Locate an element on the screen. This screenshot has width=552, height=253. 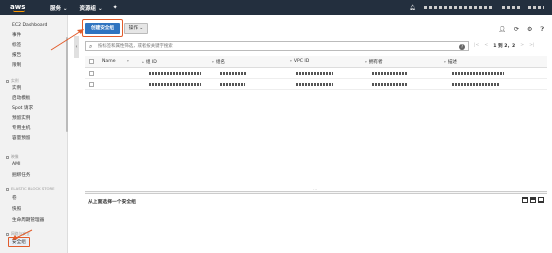
column-header-label: 描述 is located at coordinates (452, 62).